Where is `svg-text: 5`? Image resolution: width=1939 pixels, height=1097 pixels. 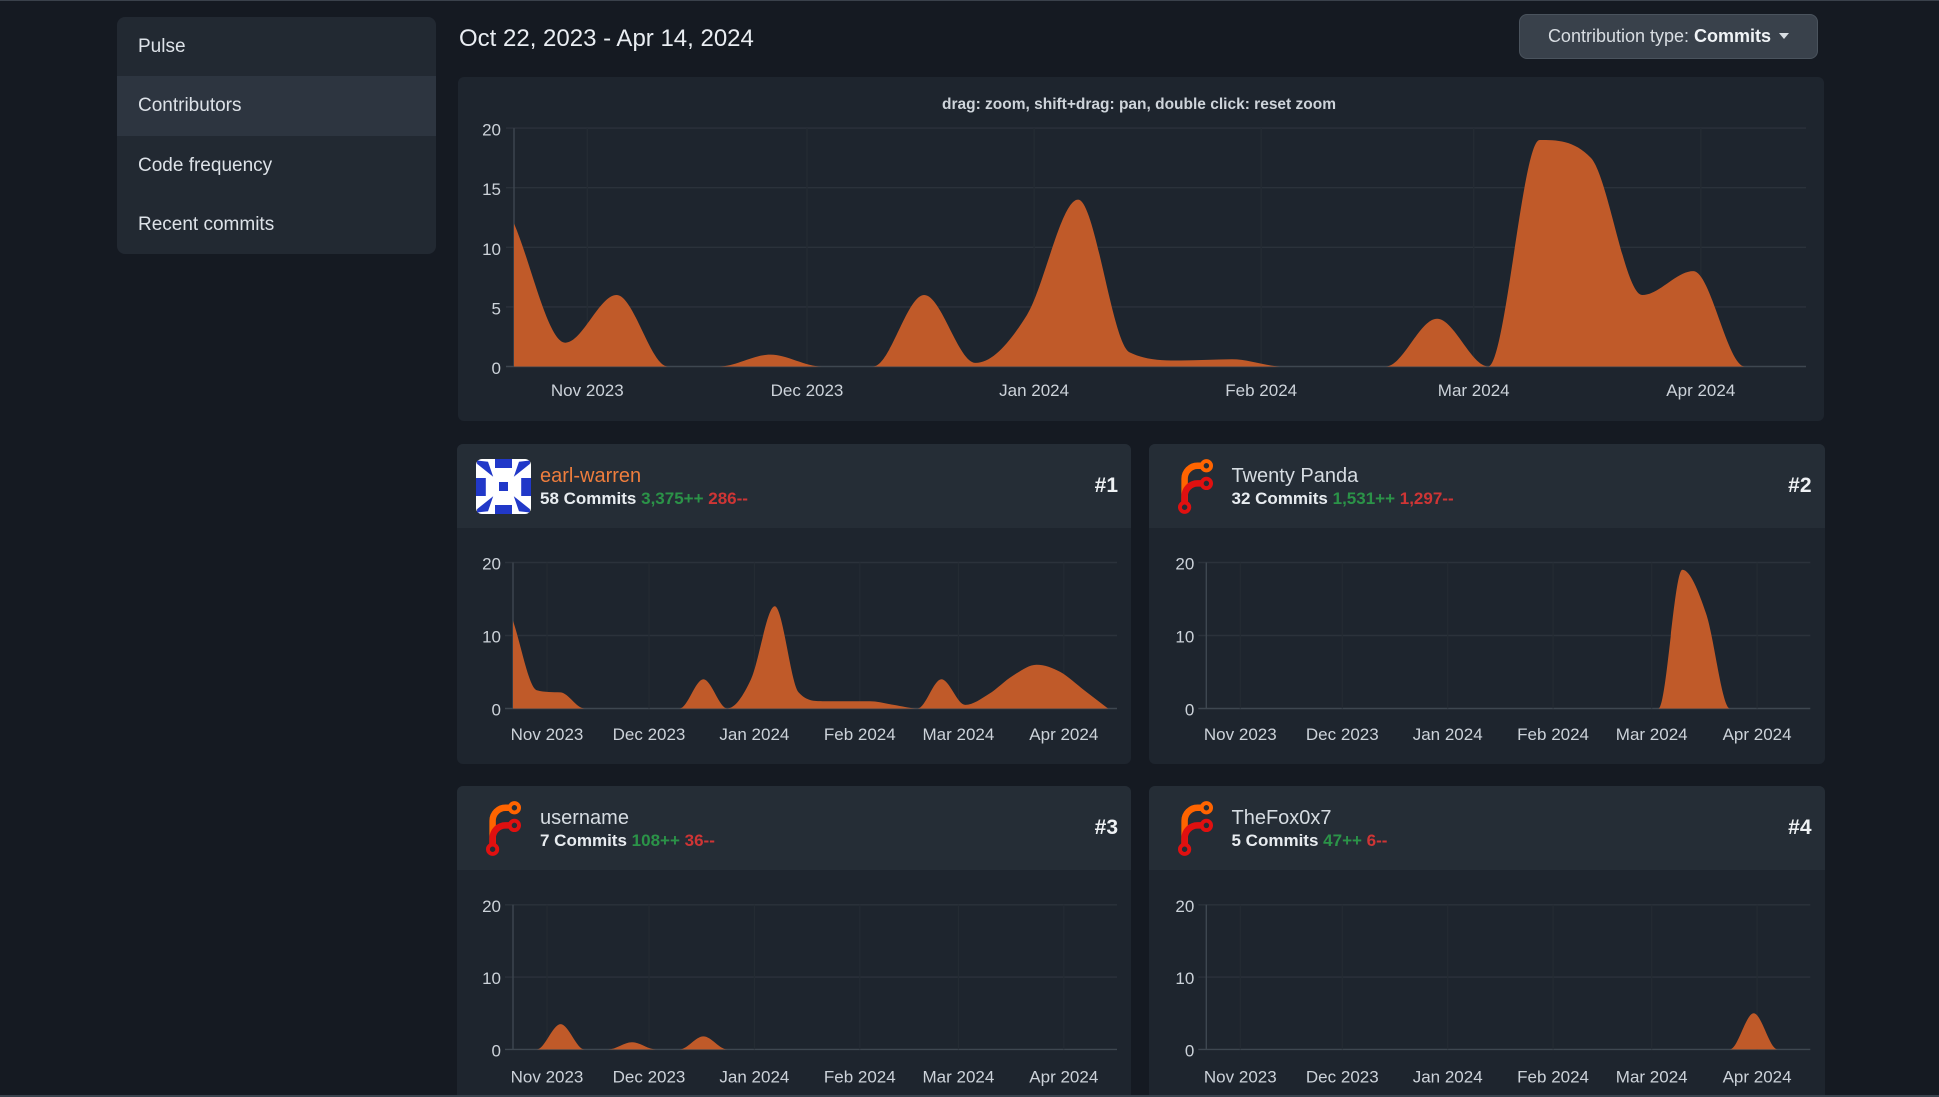
svg-text: 5 is located at coordinates (496, 308).